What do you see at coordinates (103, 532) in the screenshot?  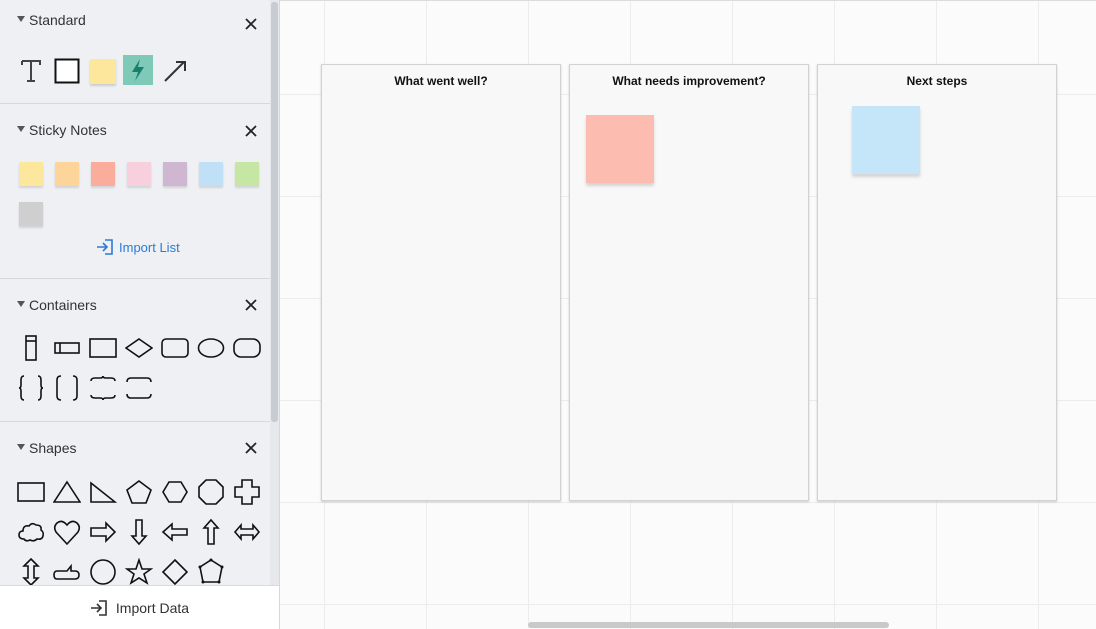 I see `shape-right-arrow` at bounding box center [103, 532].